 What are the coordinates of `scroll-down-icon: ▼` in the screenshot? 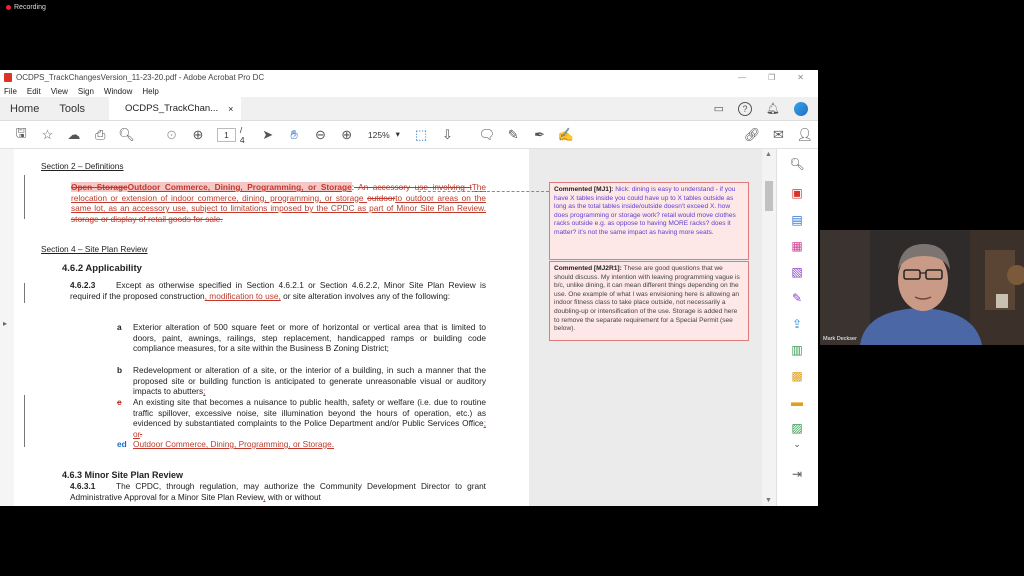 It's located at (768, 500).